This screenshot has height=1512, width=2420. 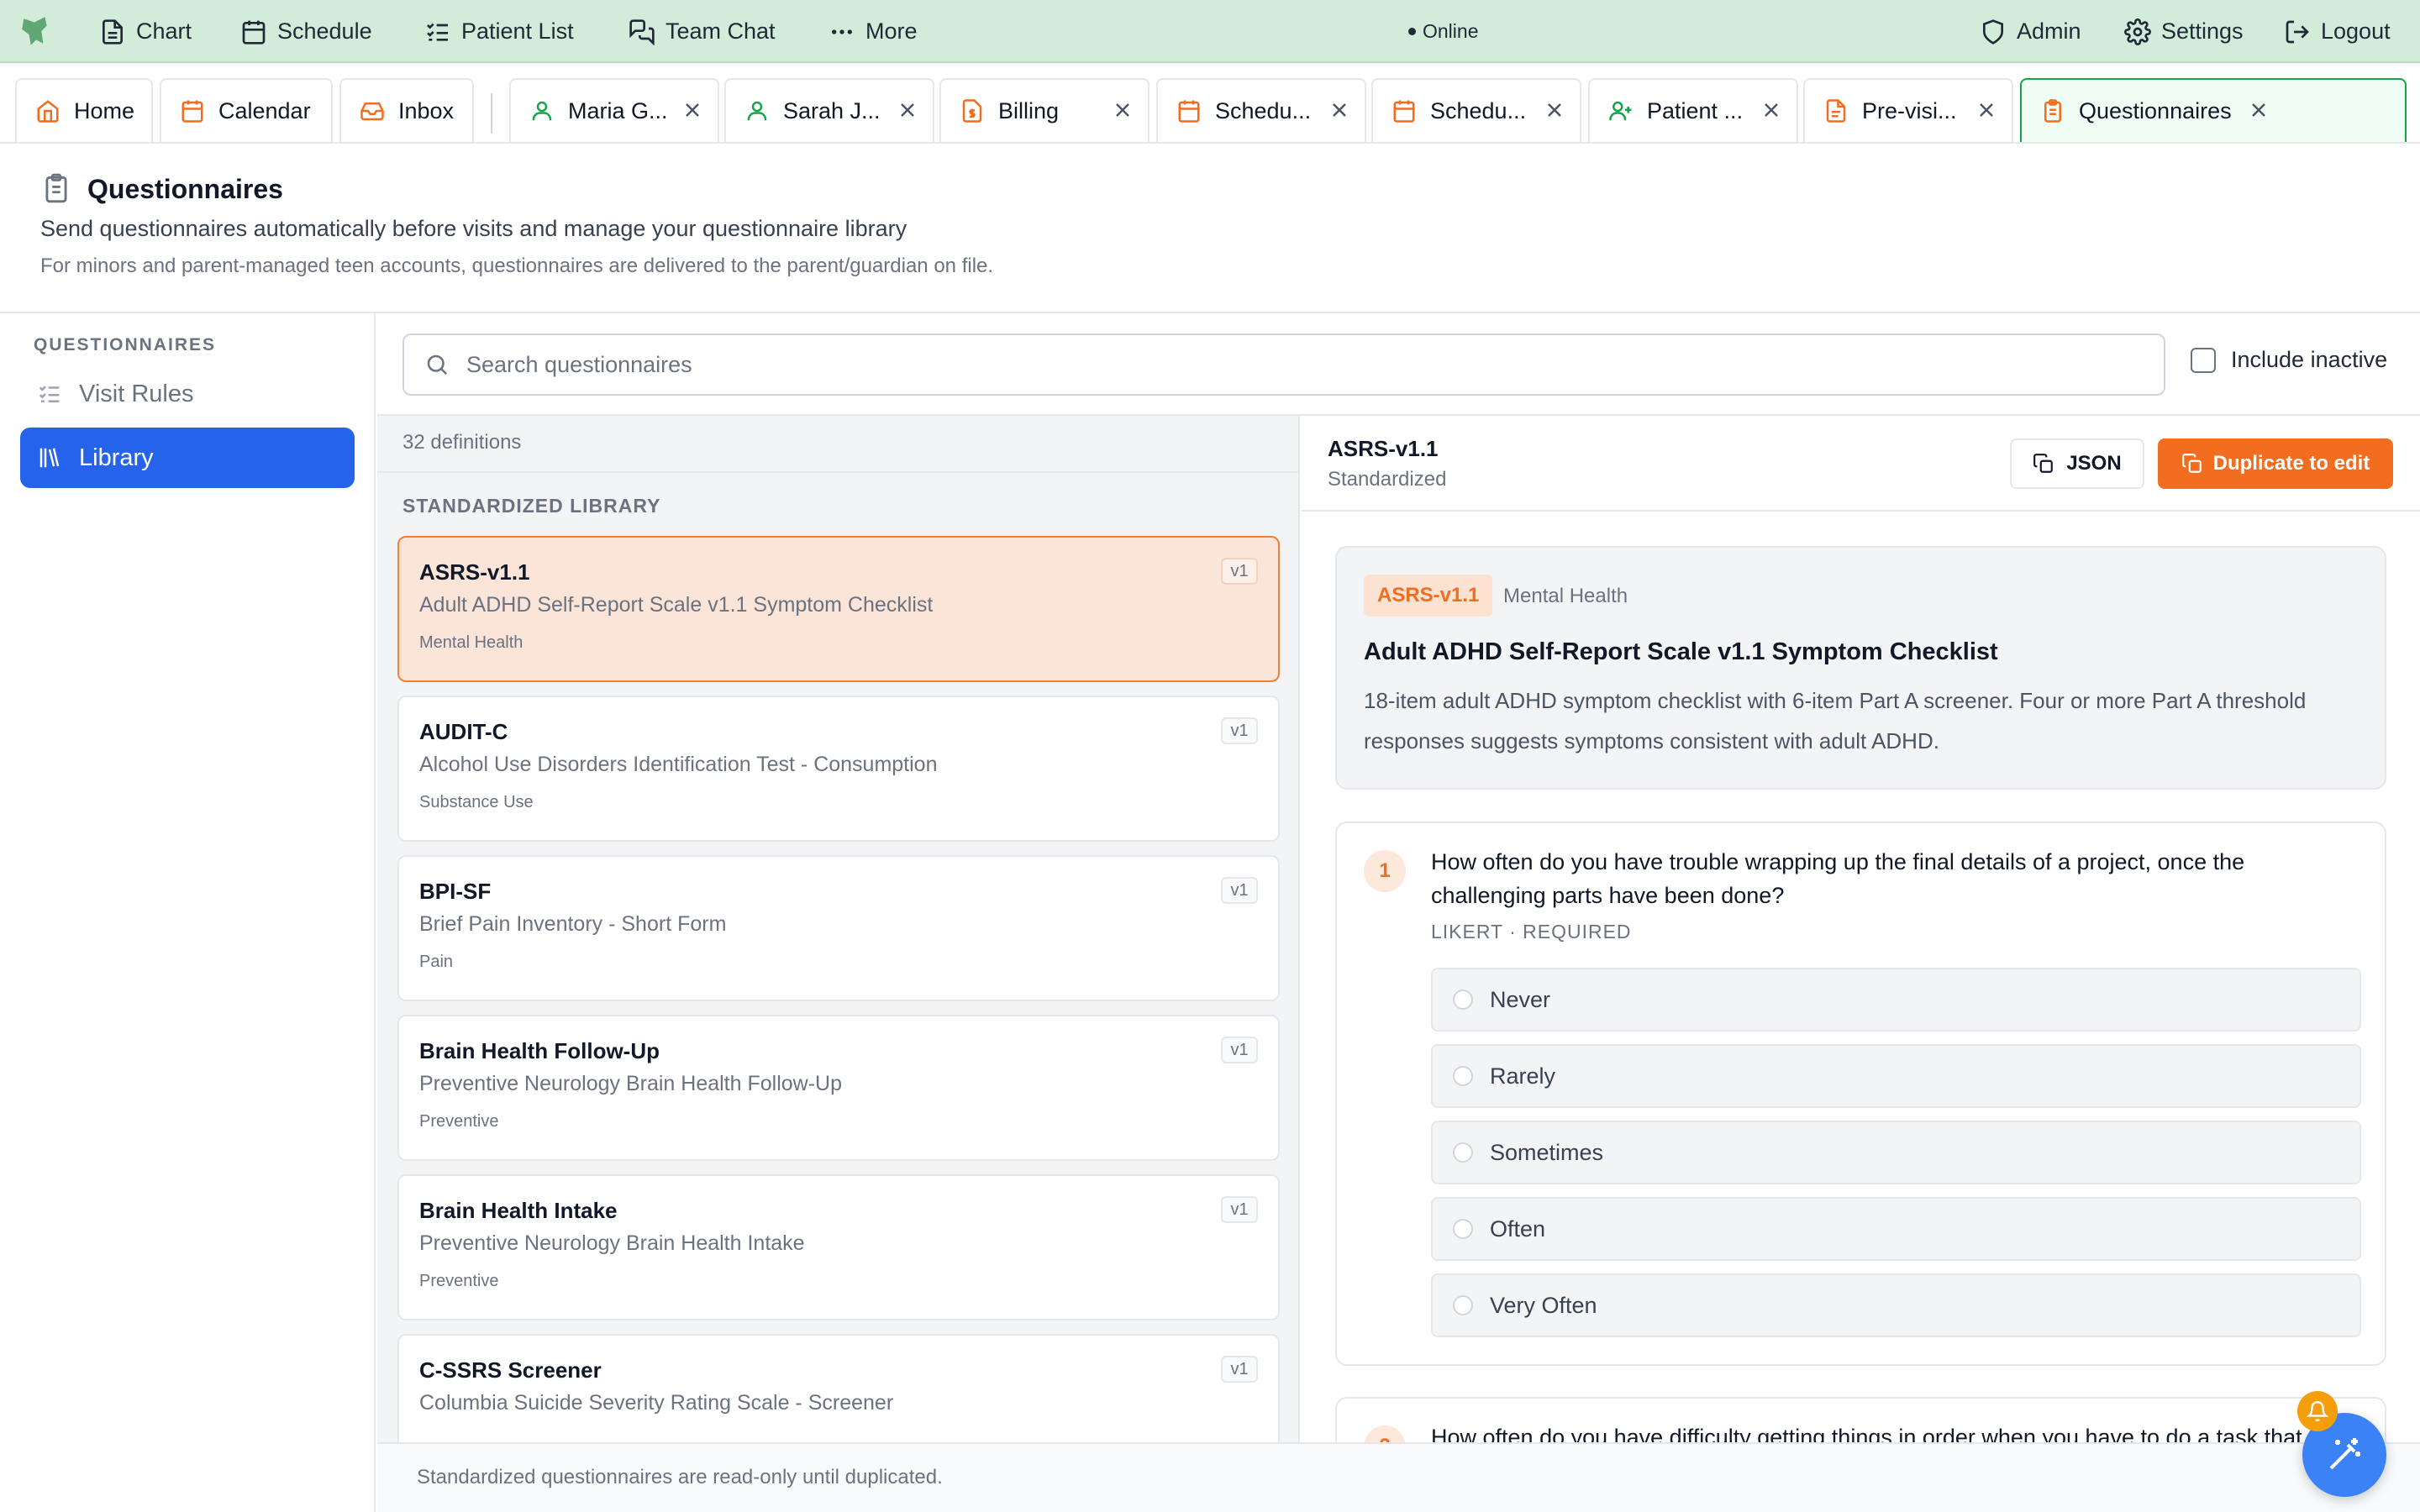 What do you see at coordinates (2291, 463) in the screenshot?
I see `duplicate-button-label: Duplicate to edit` at bounding box center [2291, 463].